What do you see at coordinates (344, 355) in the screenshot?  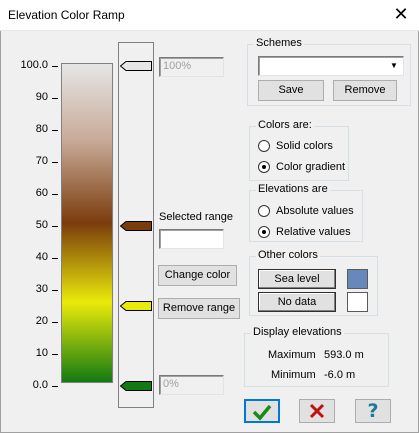 I see `maximum-value: 593.0 m` at bounding box center [344, 355].